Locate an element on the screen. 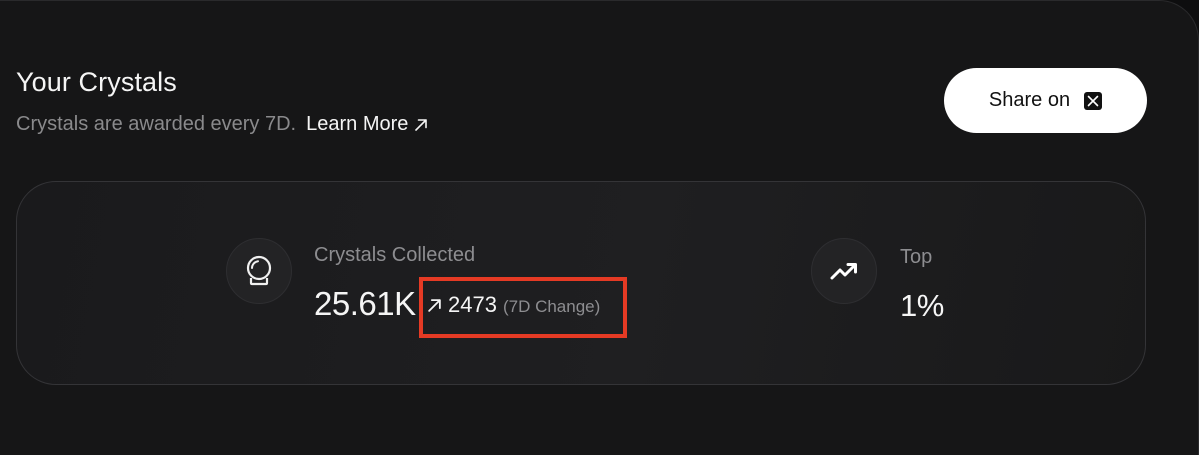  page-title: Your Crystals is located at coordinates (96, 82).